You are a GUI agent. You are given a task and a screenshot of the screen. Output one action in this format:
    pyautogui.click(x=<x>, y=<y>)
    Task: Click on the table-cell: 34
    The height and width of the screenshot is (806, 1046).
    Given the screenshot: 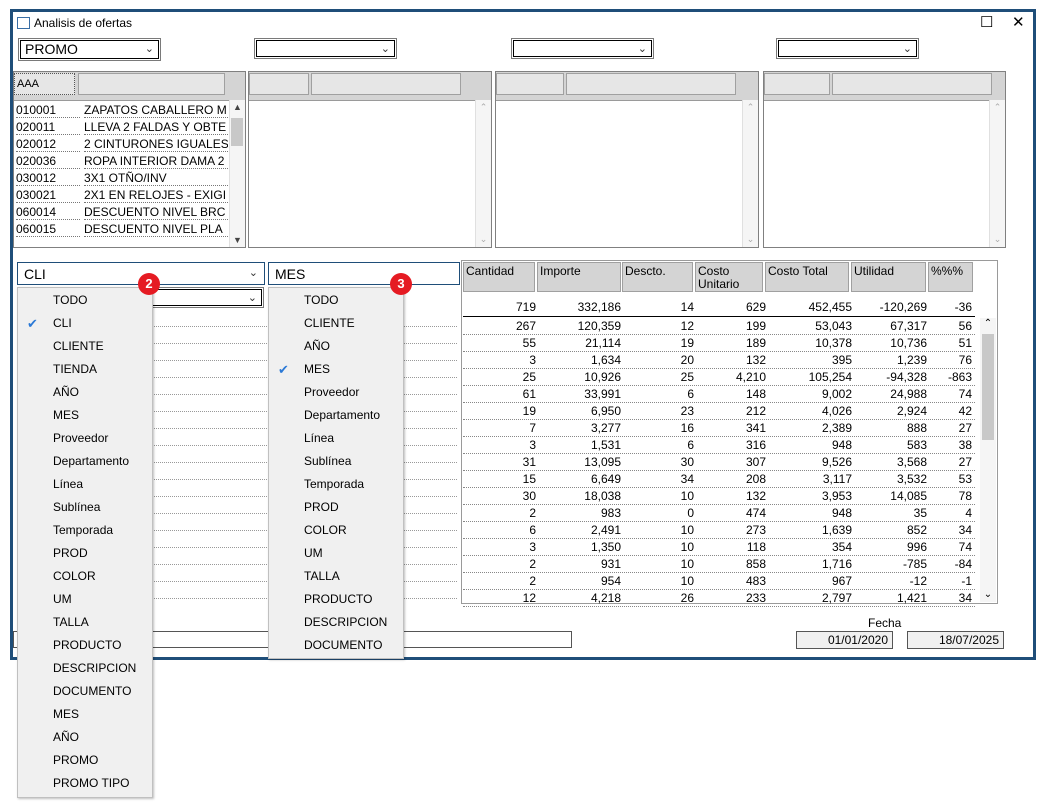 What is the action you would take?
    pyautogui.click(x=965, y=598)
    